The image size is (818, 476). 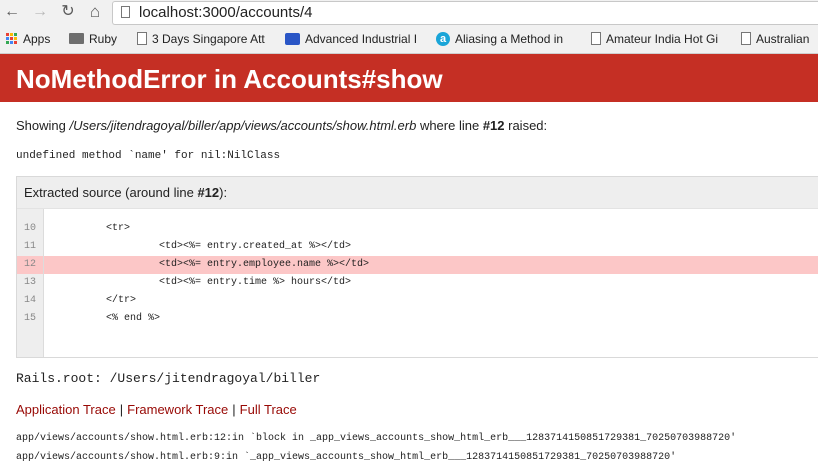 I want to click on bookmark-label: Ruby, so click(x=103, y=39).